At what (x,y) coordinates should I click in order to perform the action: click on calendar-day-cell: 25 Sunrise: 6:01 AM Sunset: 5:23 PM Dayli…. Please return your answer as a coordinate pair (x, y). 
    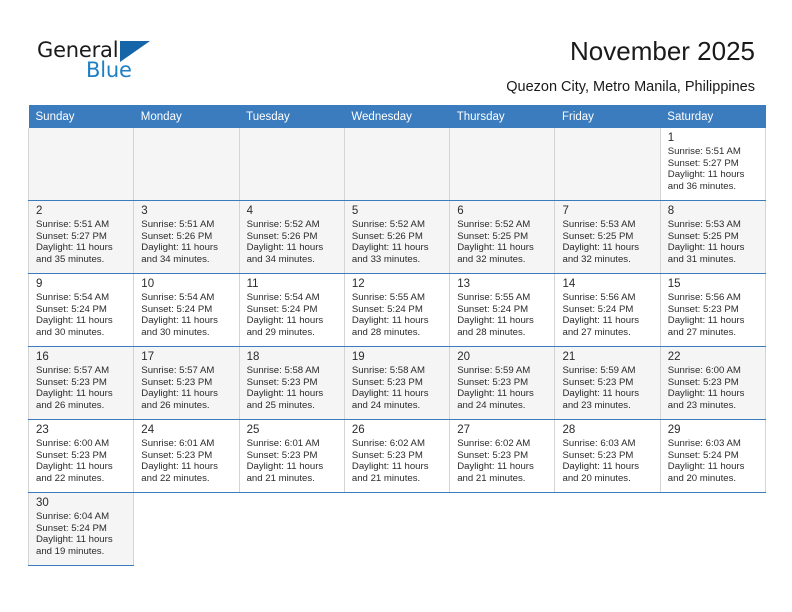
    Looking at the image, I should click on (291, 456).